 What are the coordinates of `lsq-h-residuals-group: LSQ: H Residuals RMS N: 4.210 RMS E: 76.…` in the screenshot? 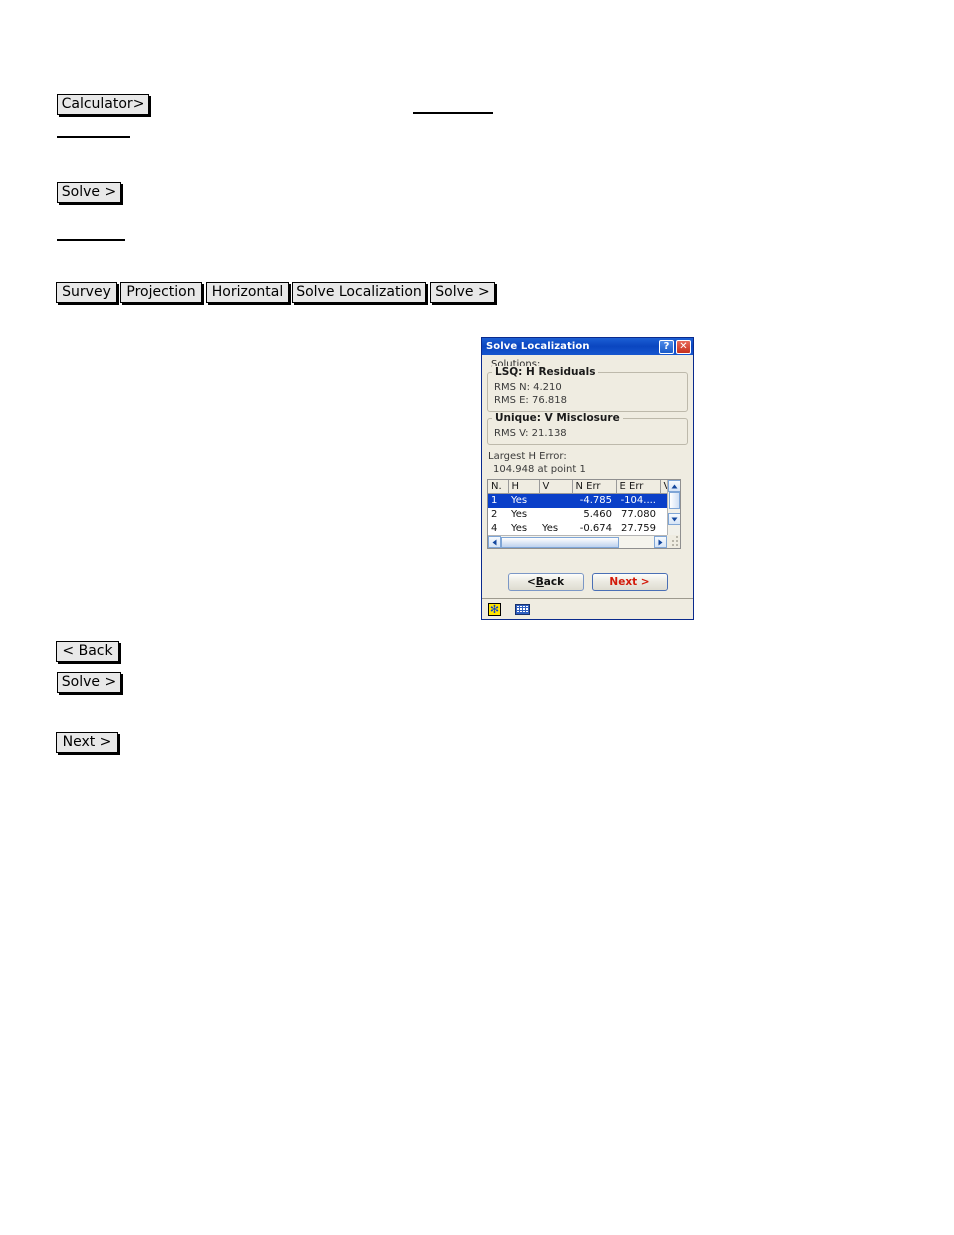 It's located at (587, 389).